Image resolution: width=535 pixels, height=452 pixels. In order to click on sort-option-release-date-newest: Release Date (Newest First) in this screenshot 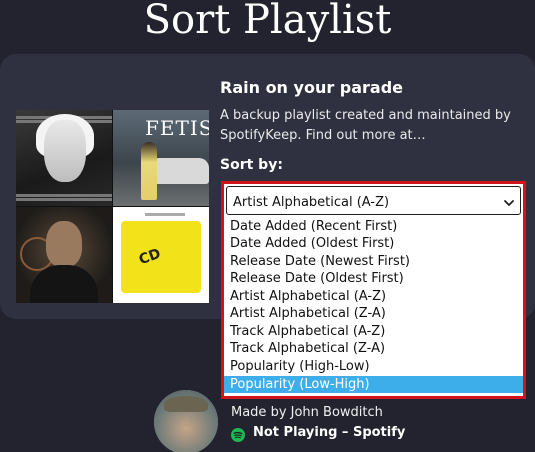, I will do `click(373, 261)`.